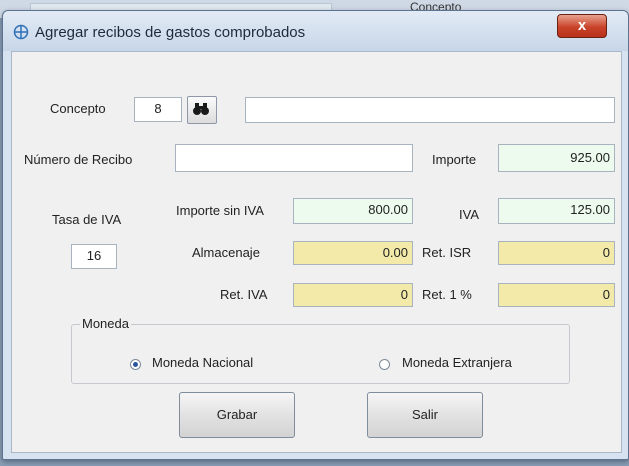  What do you see at coordinates (556, 295) in the screenshot?
I see `ret-1-percent-field: 0` at bounding box center [556, 295].